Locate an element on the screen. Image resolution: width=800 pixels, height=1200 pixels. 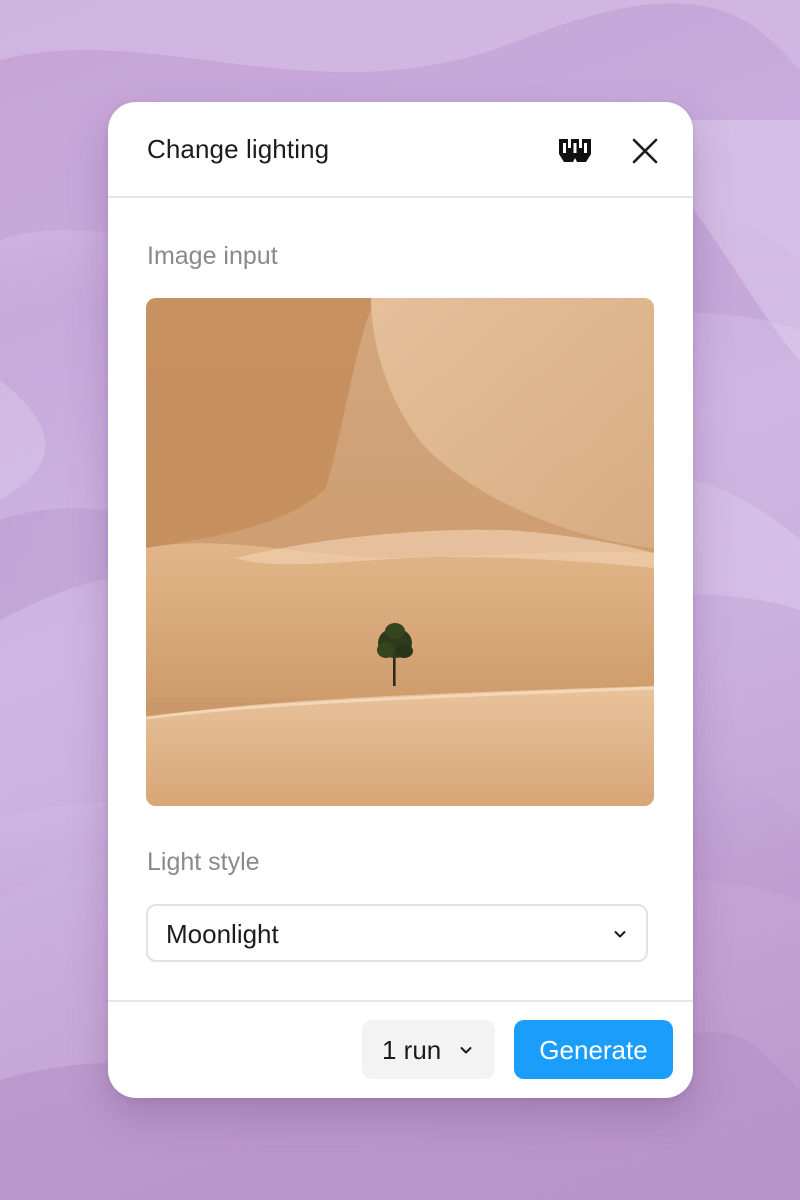
dialog-footer: 1 run Generate is located at coordinates (400, 1049).